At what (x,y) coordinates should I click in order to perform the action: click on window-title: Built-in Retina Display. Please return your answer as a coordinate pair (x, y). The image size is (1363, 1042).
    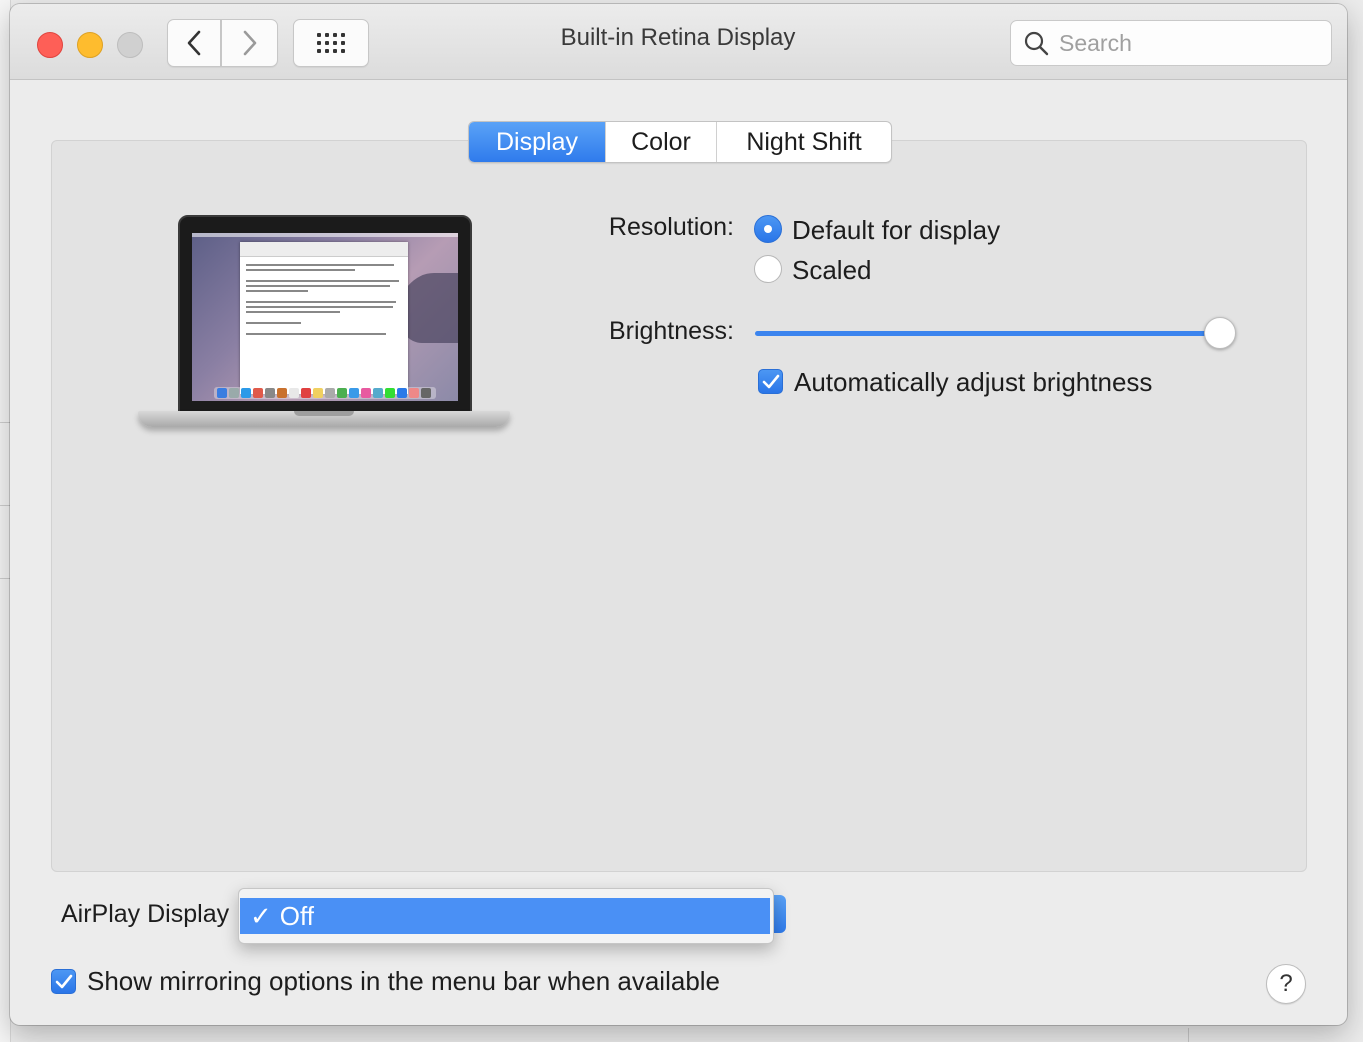
    Looking at the image, I should click on (678, 37).